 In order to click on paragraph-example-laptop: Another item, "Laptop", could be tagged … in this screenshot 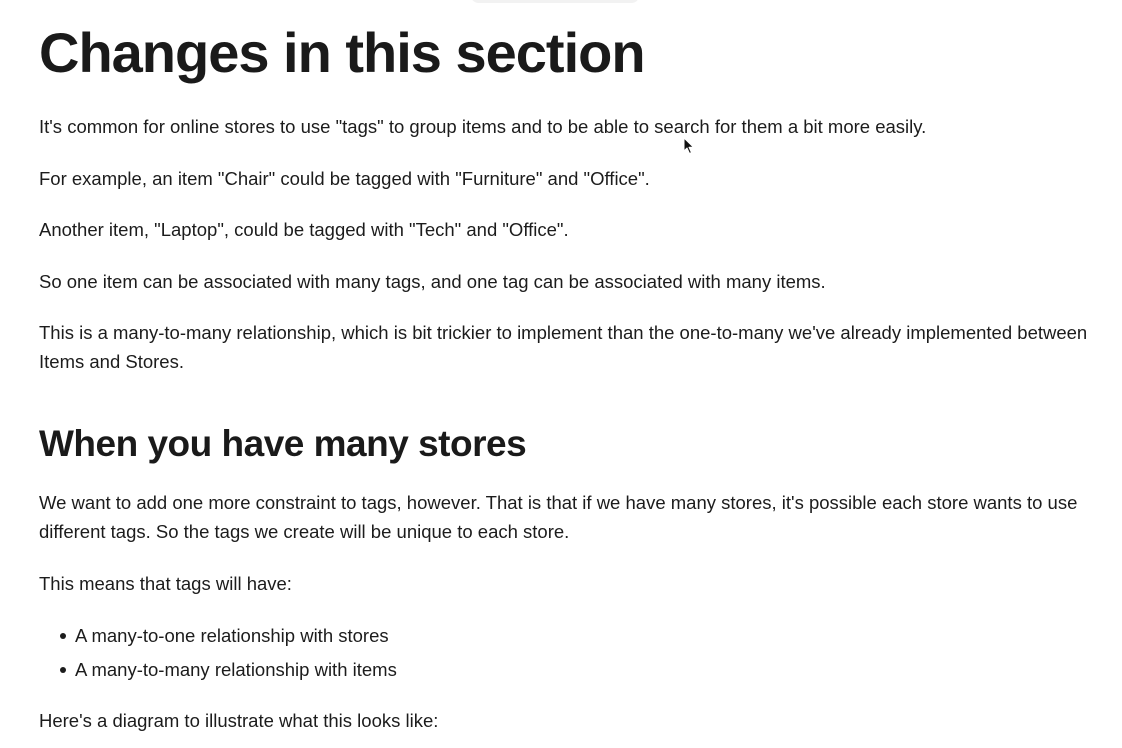, I will do `click(304, 229)`.